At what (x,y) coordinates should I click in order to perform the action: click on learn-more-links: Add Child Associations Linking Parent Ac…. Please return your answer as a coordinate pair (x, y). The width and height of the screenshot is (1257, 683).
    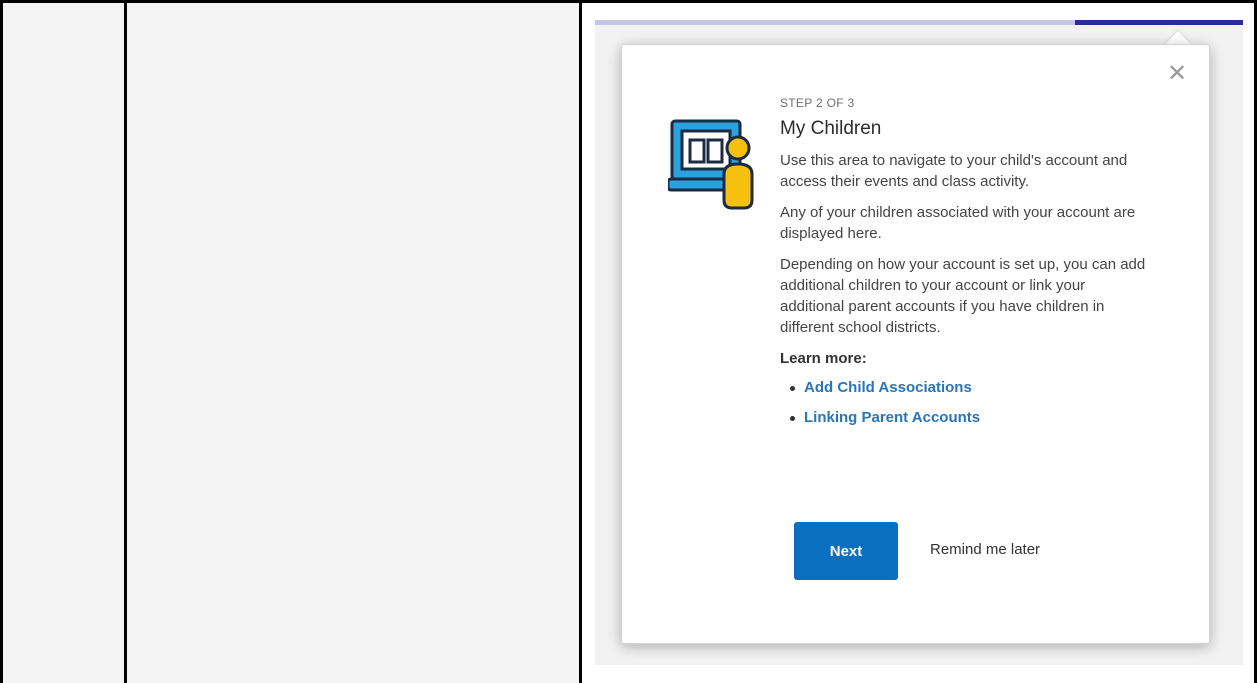
    Looking at the image, I should click on (966, 403).